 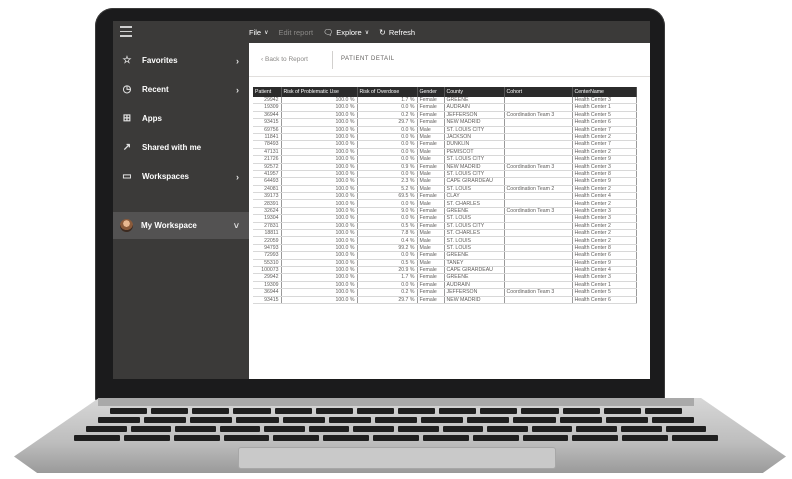 What do you see at coordinates (387, 92) in the screenshot?
I see `column-header-risk-overdose: Risk of Overdose` at bounding box center [387, 92].